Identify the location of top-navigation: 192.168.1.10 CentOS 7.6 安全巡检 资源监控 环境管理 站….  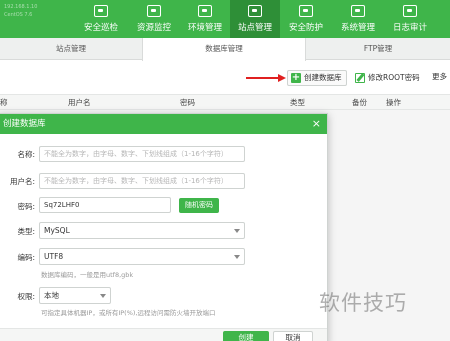
(225, 19).